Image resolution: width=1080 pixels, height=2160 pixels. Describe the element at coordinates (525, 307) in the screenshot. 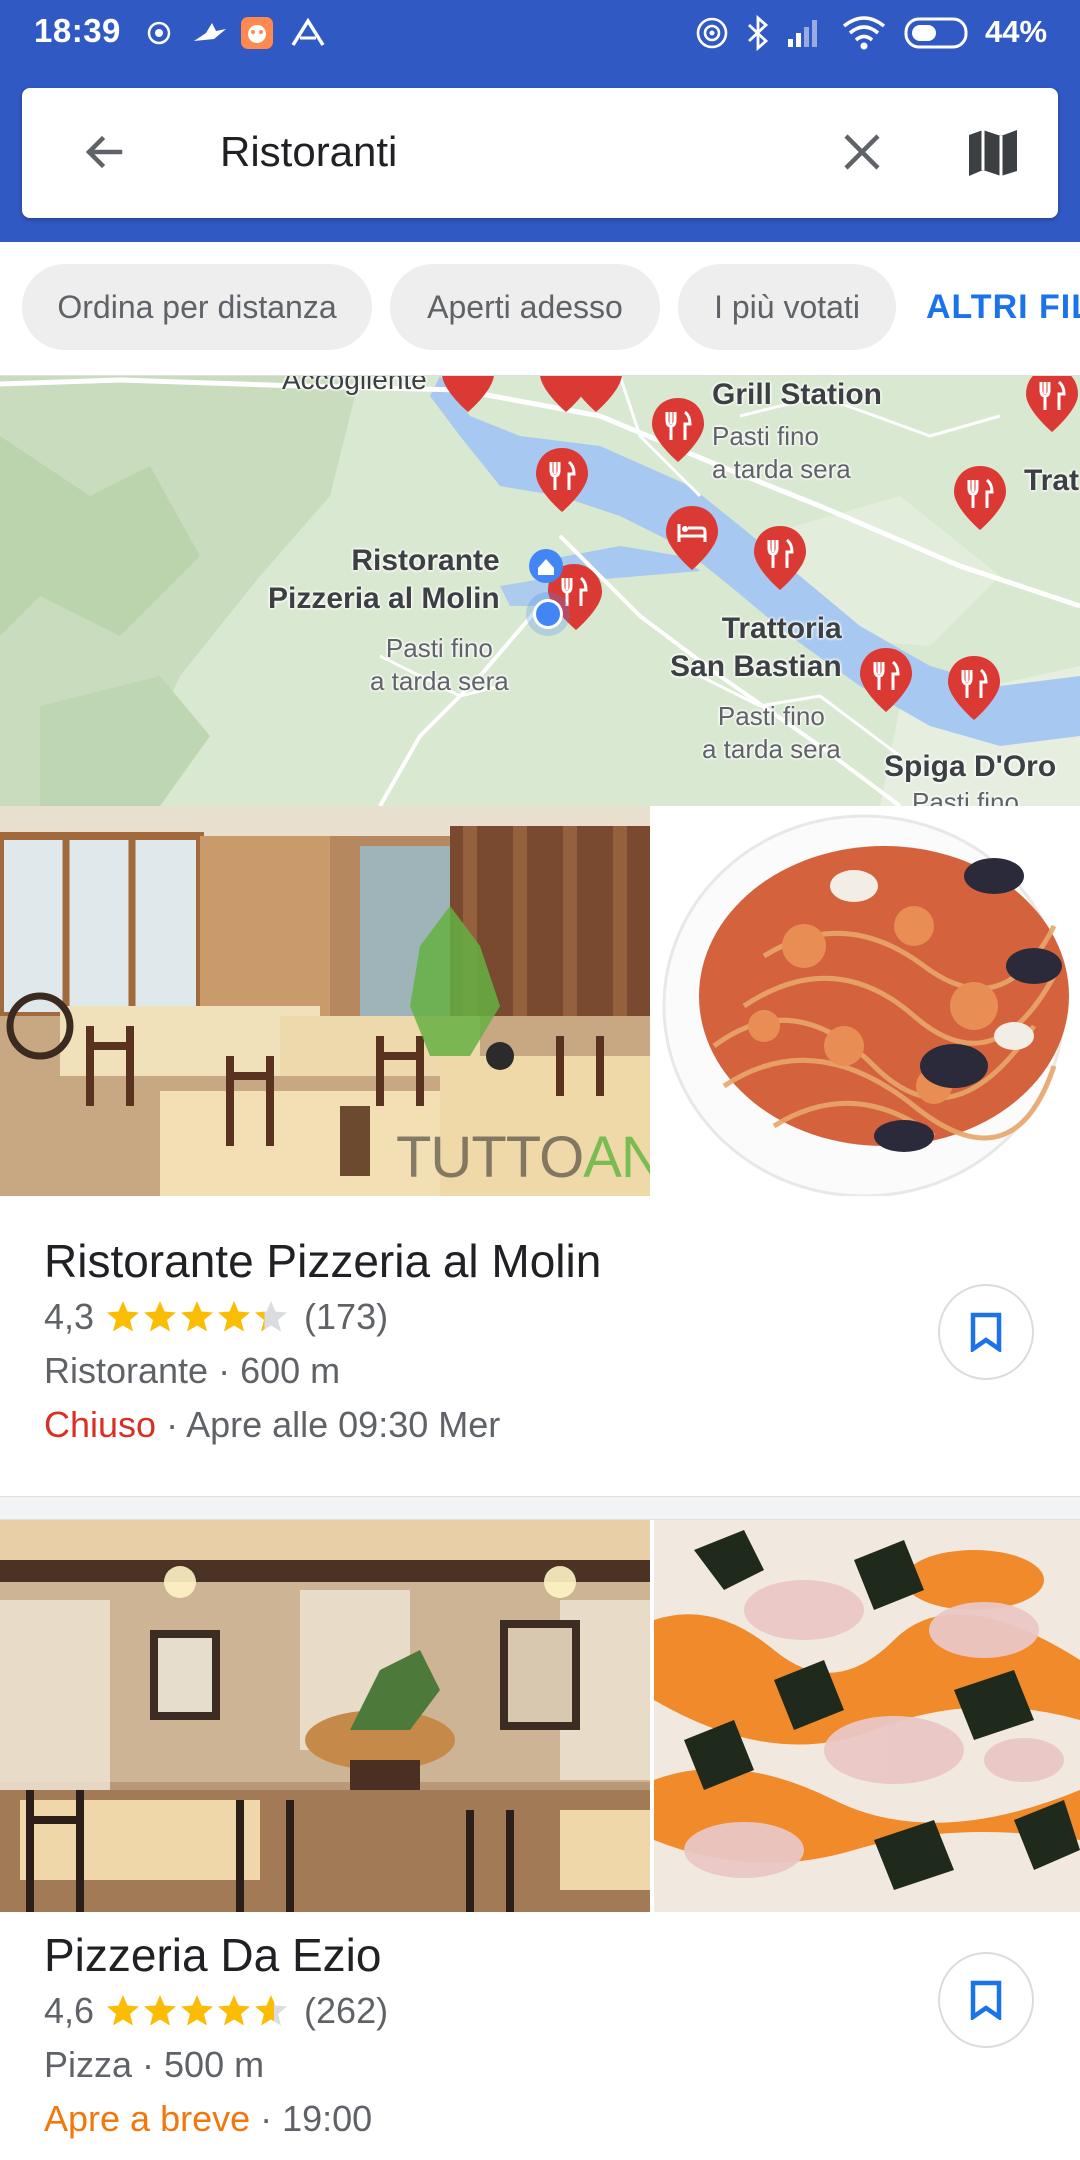

I see `chip-open-now: Aperti adesso` at that location.